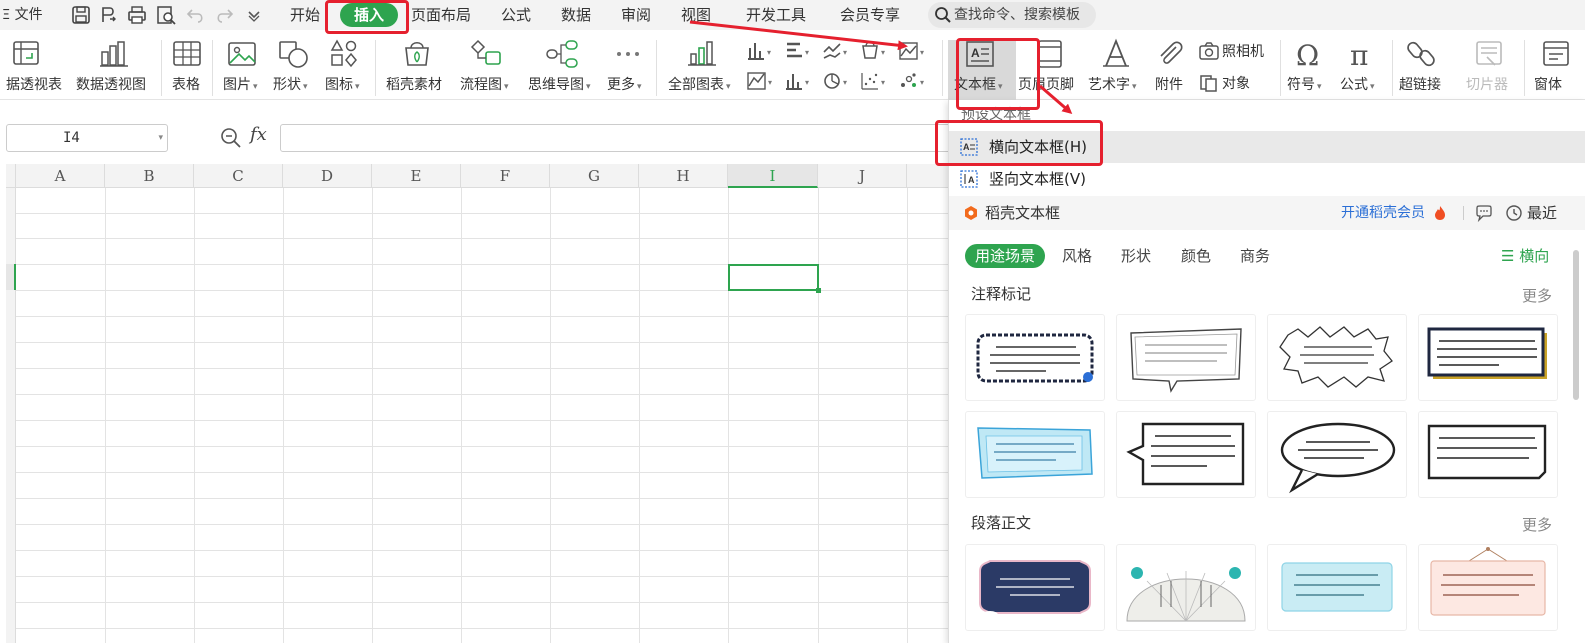  I want to click on print-preview-icon, so click(166, 15).